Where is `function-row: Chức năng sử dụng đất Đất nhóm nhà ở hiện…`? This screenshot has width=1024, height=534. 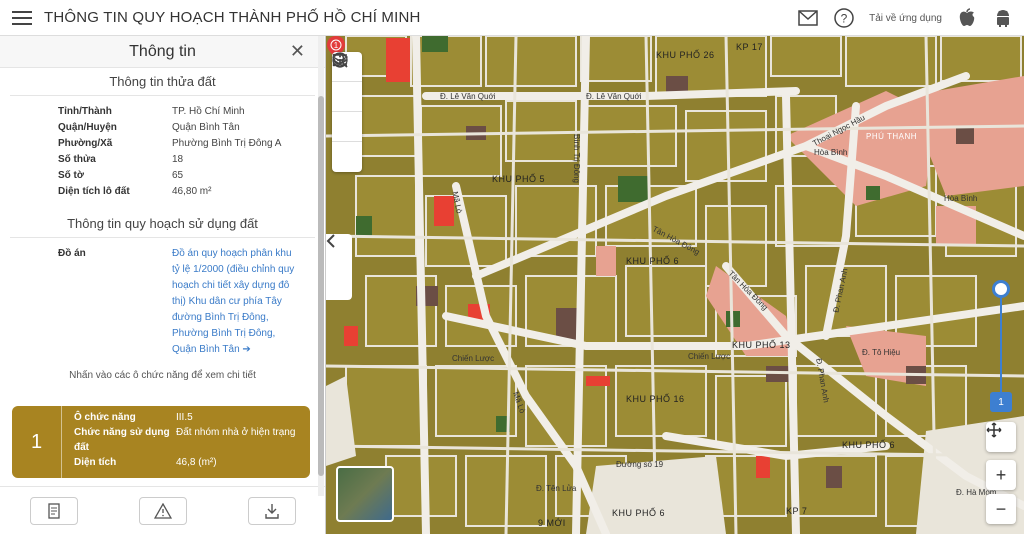
function-row: Chức năng sử dụng đất Đất nhóm nhà ở hiện… is located at coordinates (190, 440).